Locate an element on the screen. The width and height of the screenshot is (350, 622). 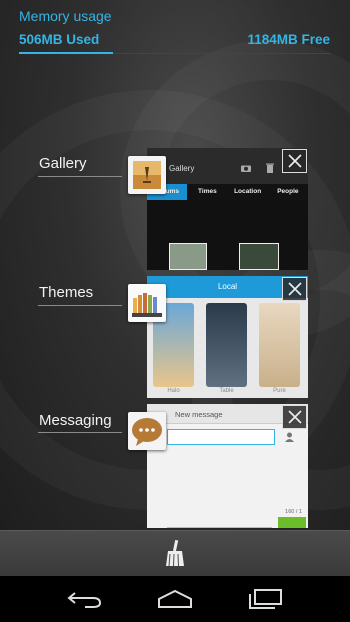
app-label-themes: Themes is located at coordinates (66, 292).